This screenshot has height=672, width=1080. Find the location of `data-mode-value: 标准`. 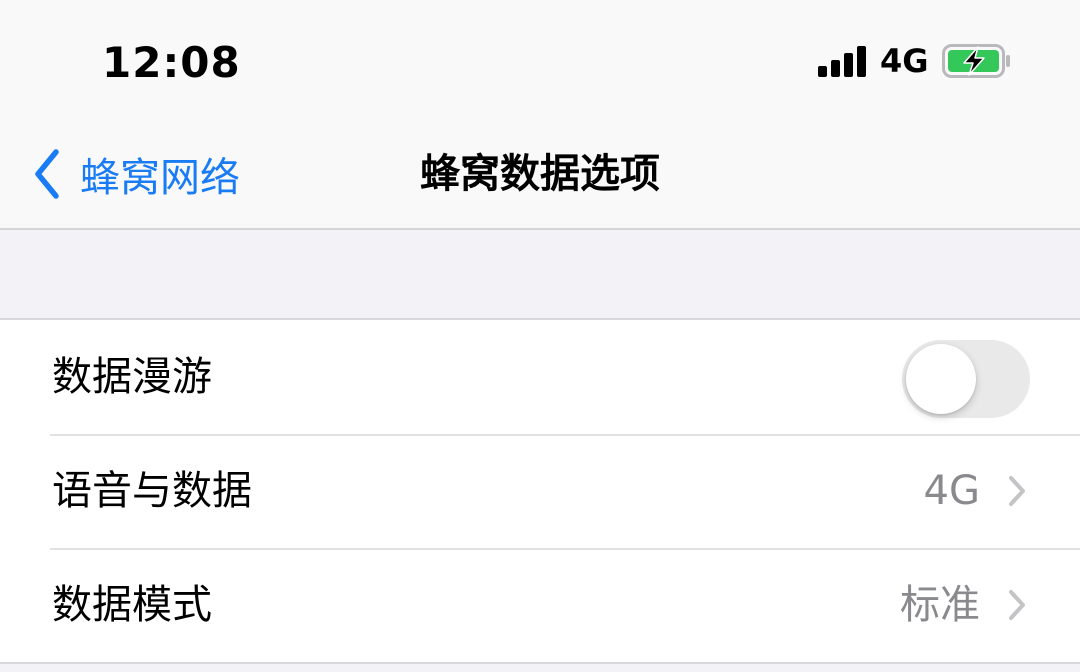

data-mode-value: 标准 is located at coordinates (940, 605).